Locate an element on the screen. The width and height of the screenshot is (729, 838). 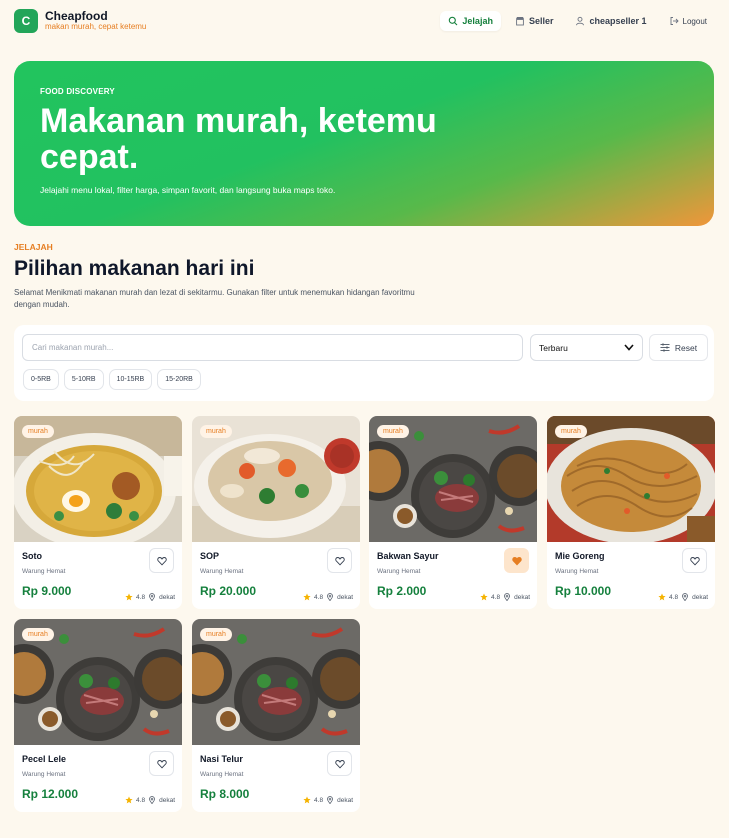
food-name: Soto is located at coordinates (32, 556).